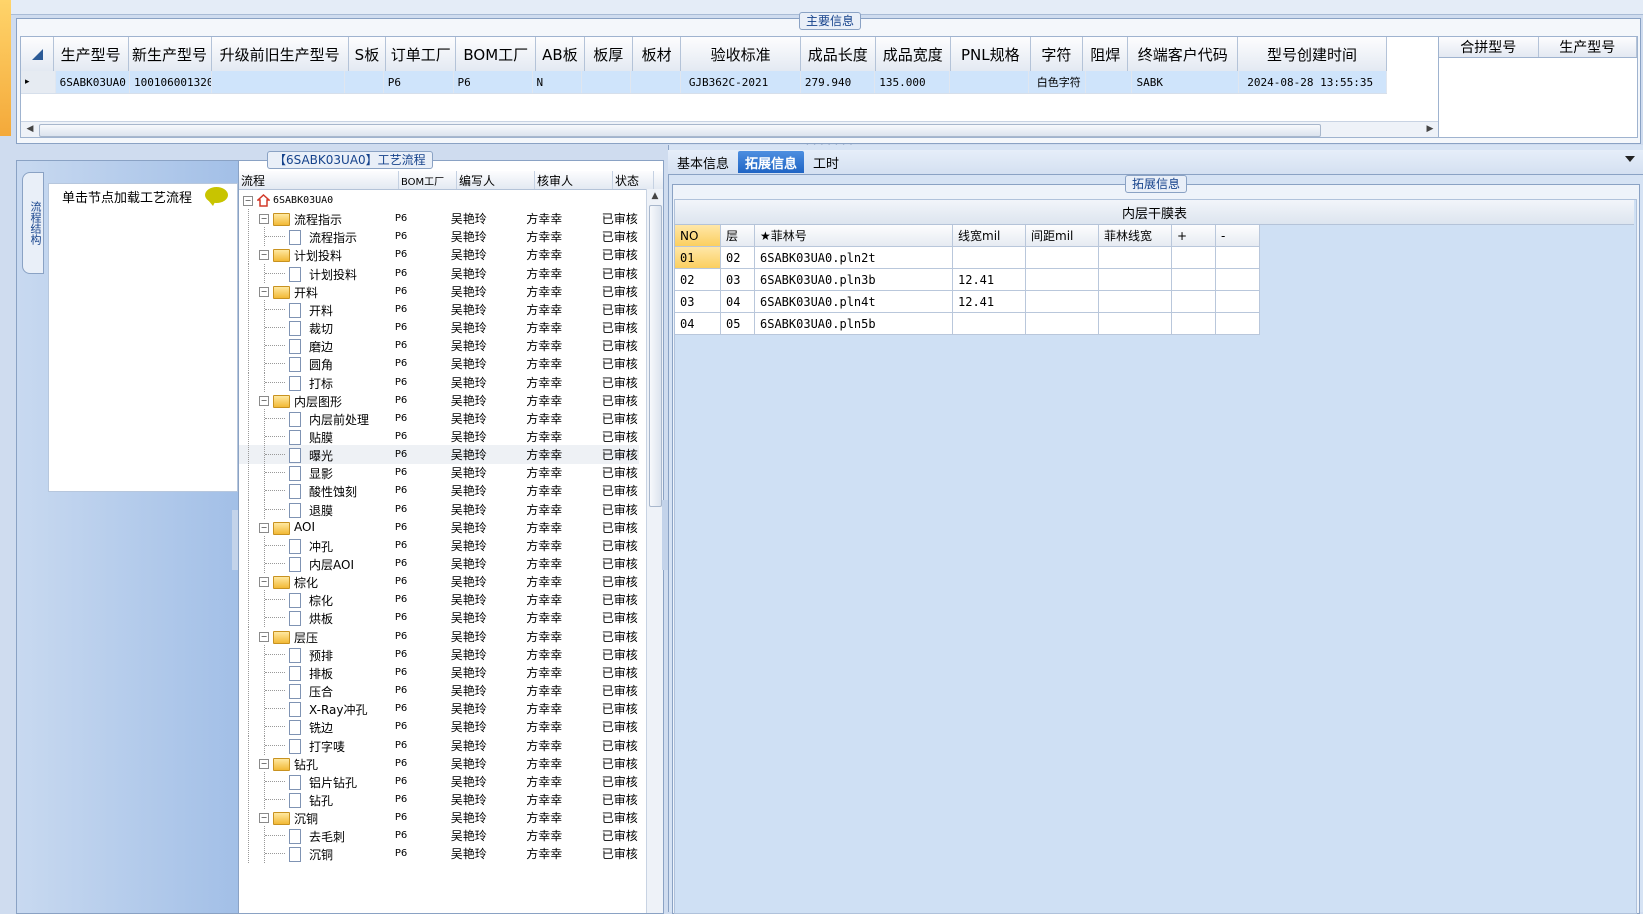 This screenshot has width=1643, height=914. Describe the element at coordinates (316, 364) in the screenshot. I see `tree-node-cell: 圆角` at that location.